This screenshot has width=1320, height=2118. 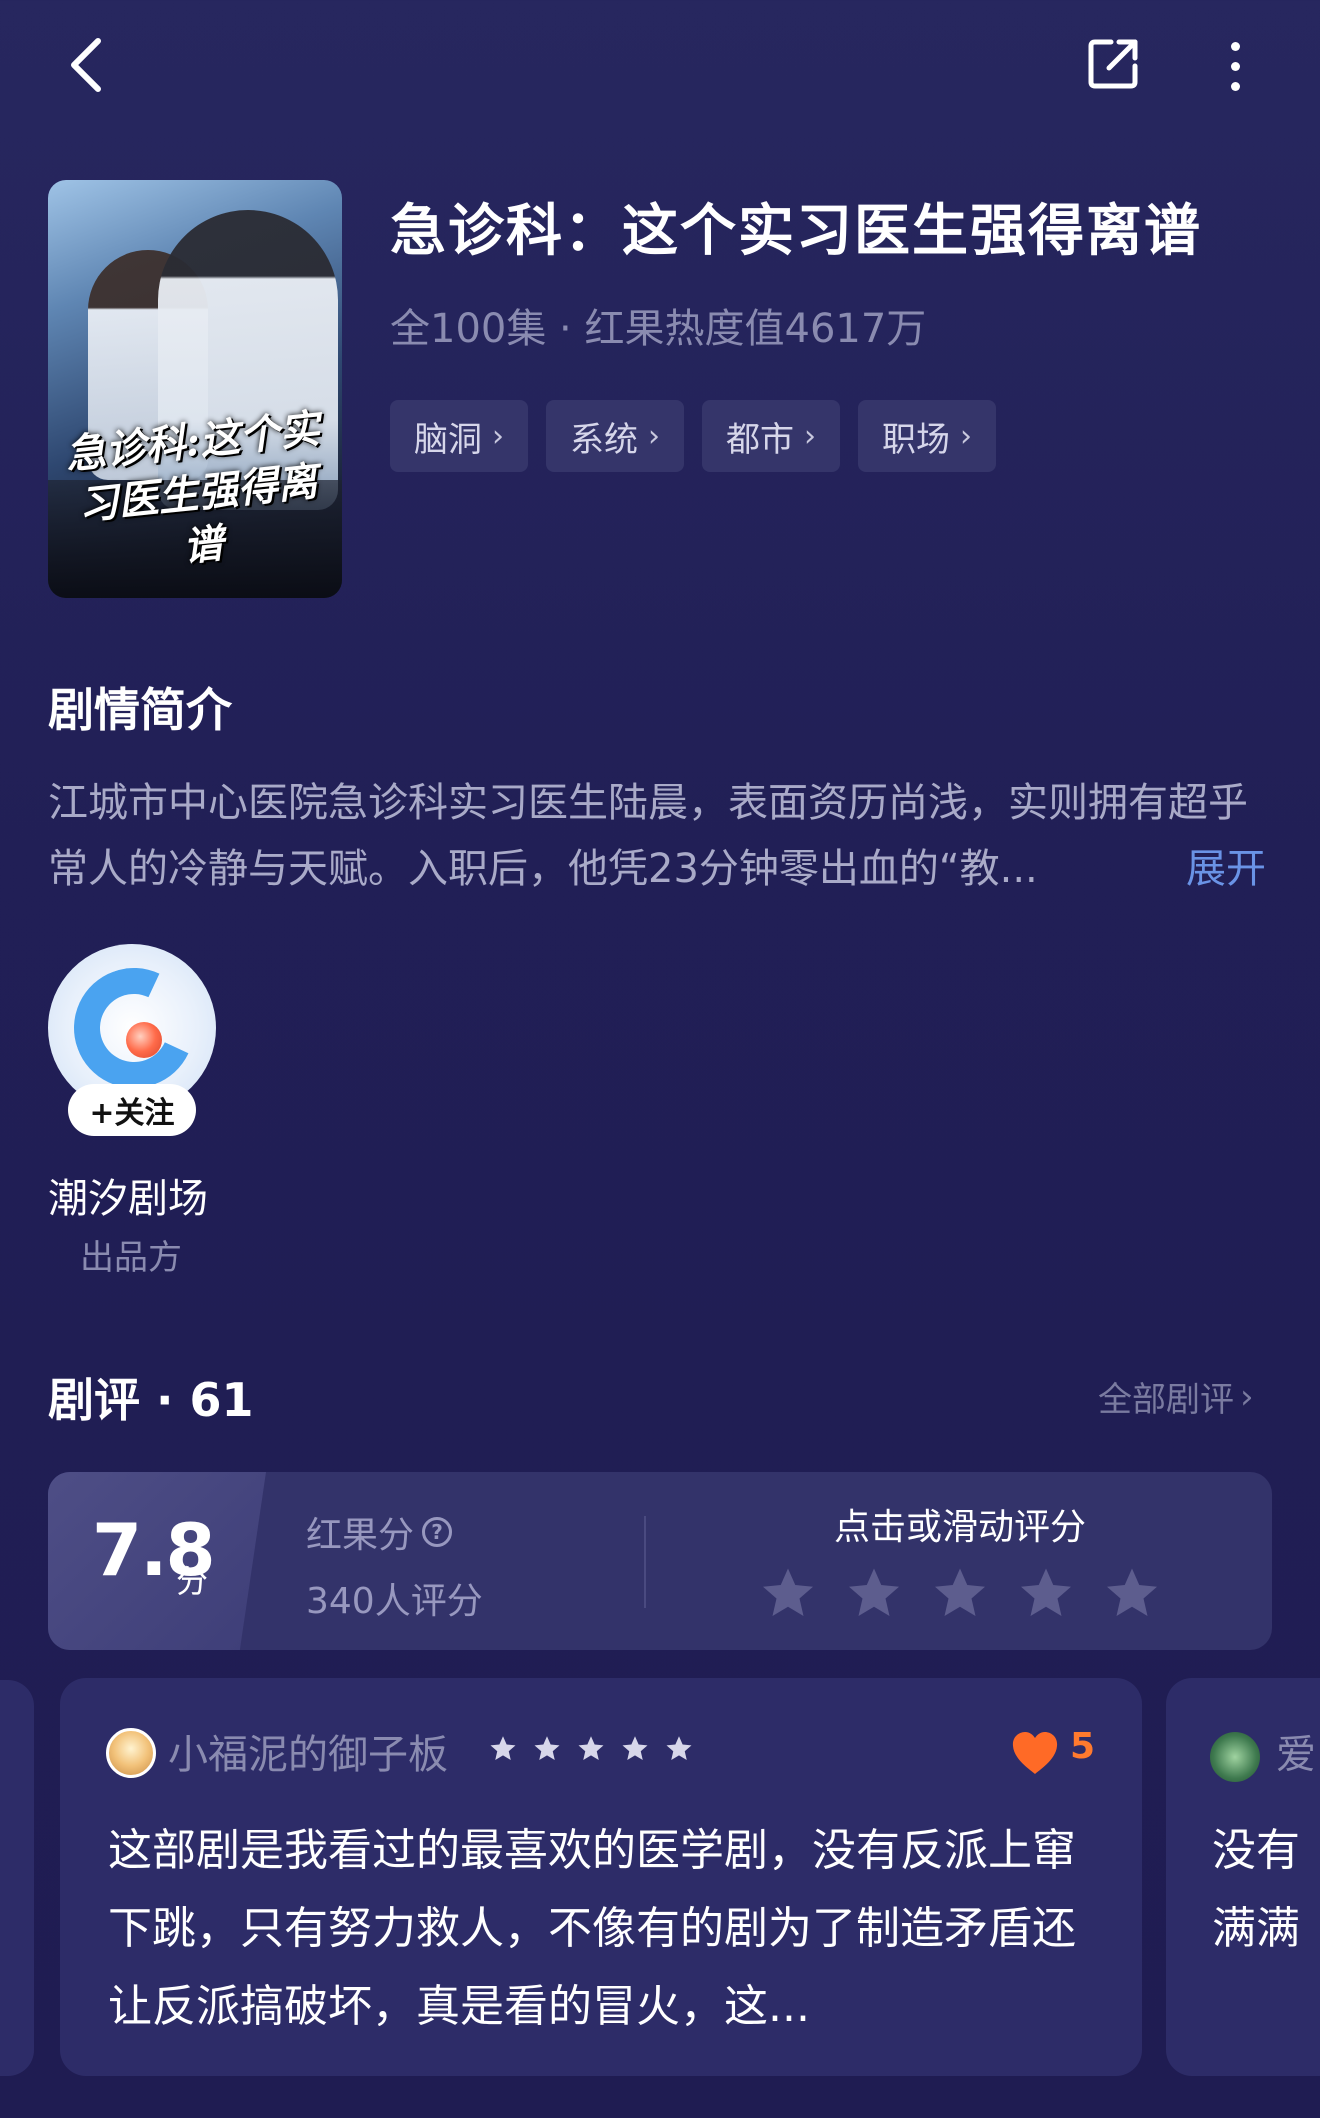 I want to click on rate-star-picker, so click(x=960, y=1594).